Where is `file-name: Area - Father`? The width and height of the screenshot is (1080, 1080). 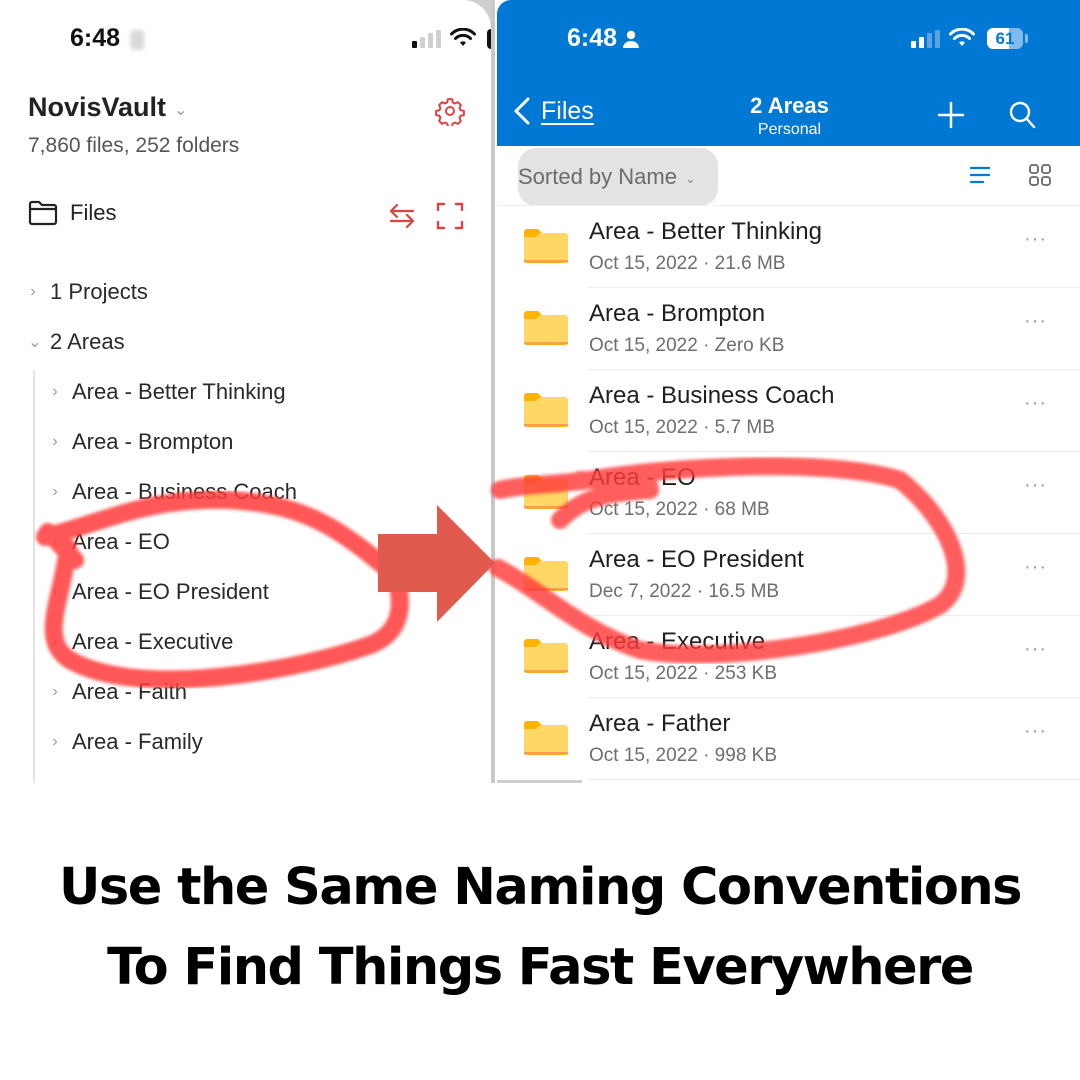
file-name: Area - Father is located at coordinates (660, 723).